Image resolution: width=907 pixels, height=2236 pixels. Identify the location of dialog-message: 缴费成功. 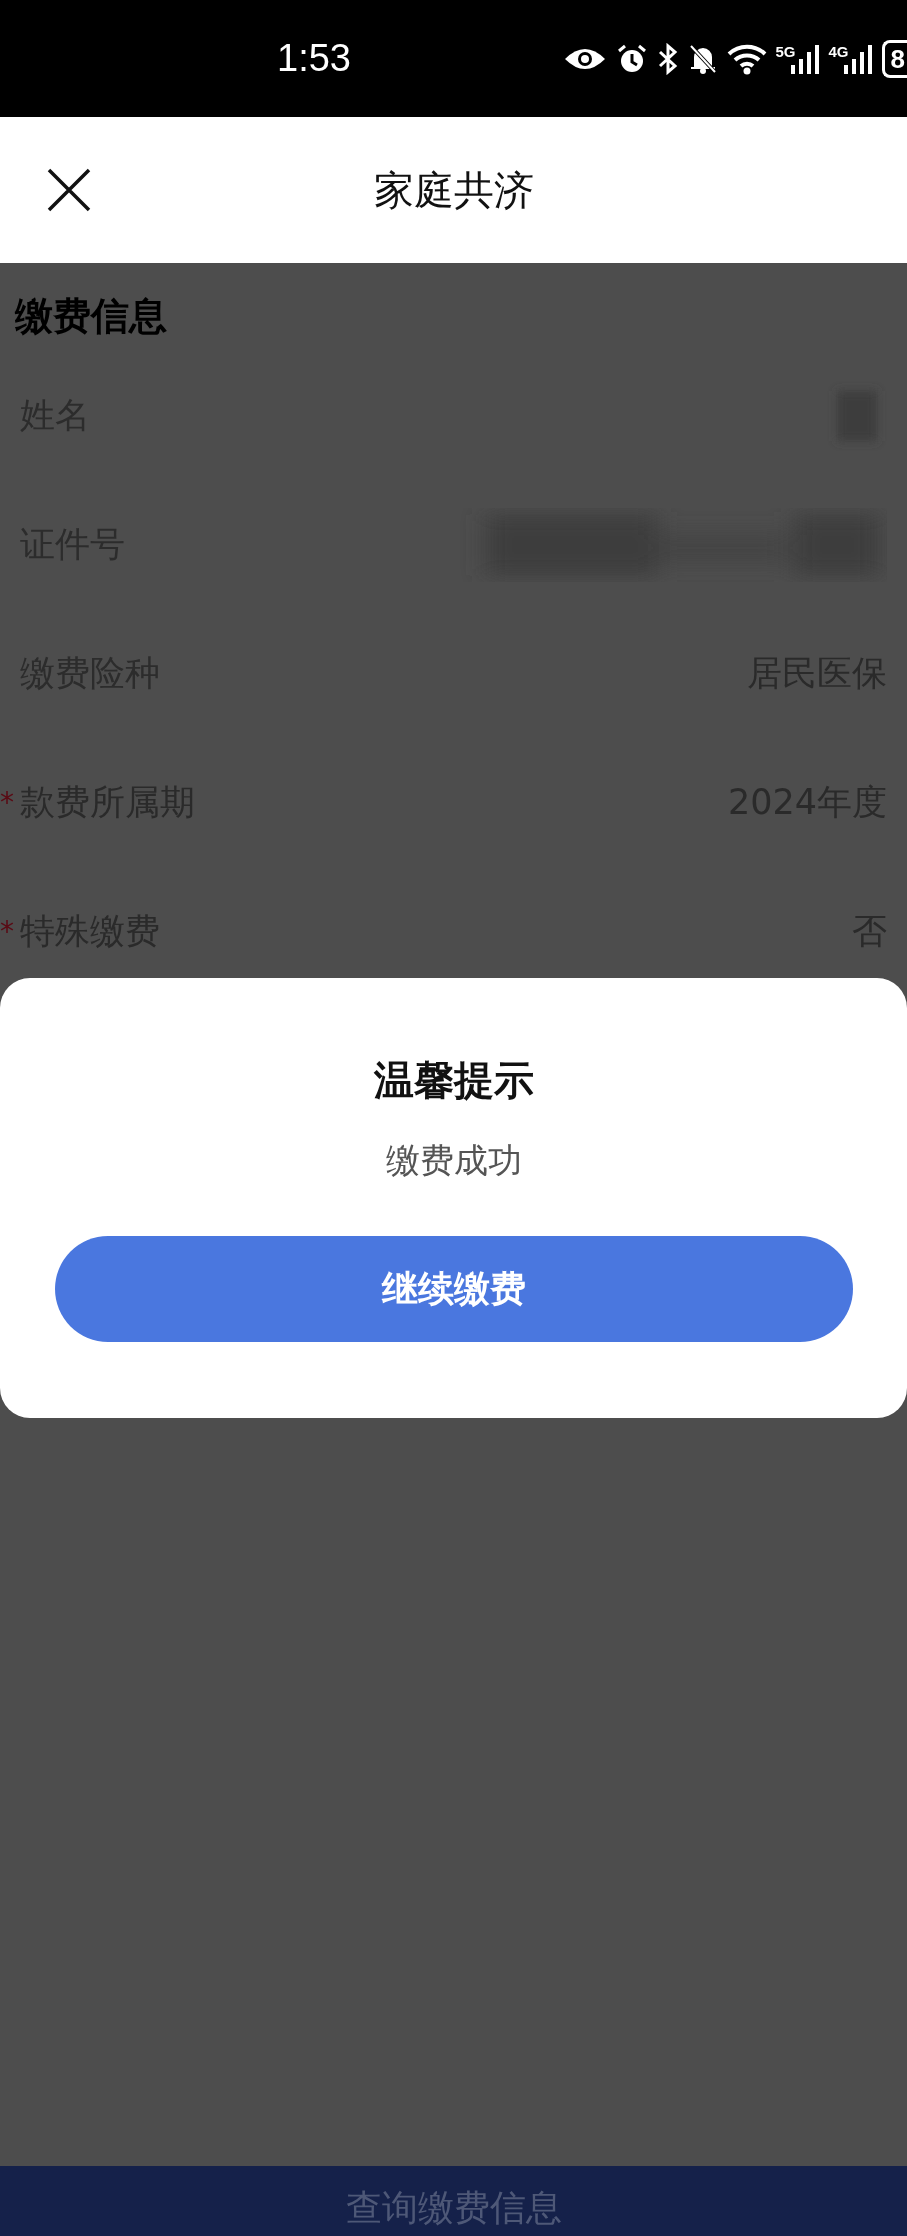
(453, 1160).